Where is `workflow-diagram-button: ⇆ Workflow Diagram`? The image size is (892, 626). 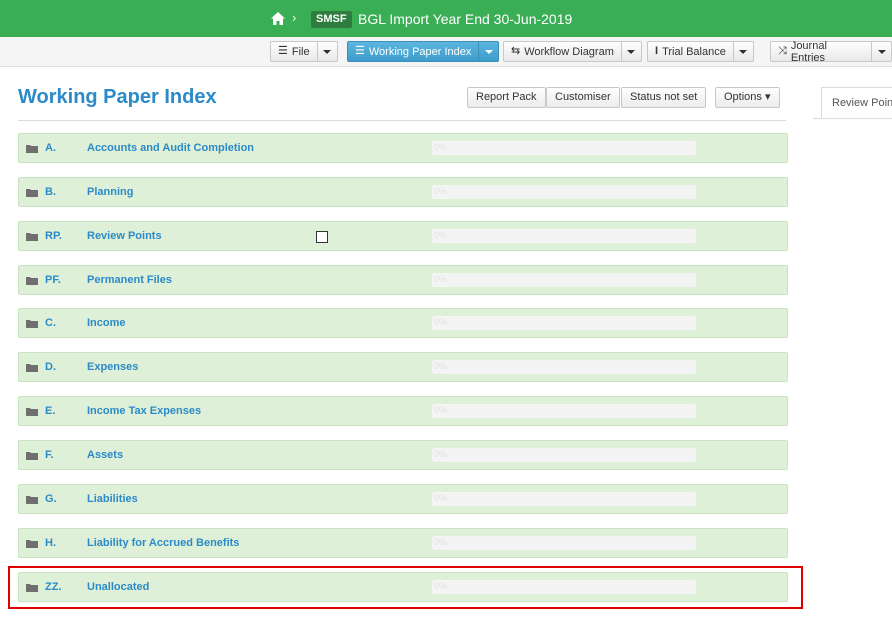
workflow-diagram-button: ⇆ Workflow Diagram is located at coordinates (562, 51).